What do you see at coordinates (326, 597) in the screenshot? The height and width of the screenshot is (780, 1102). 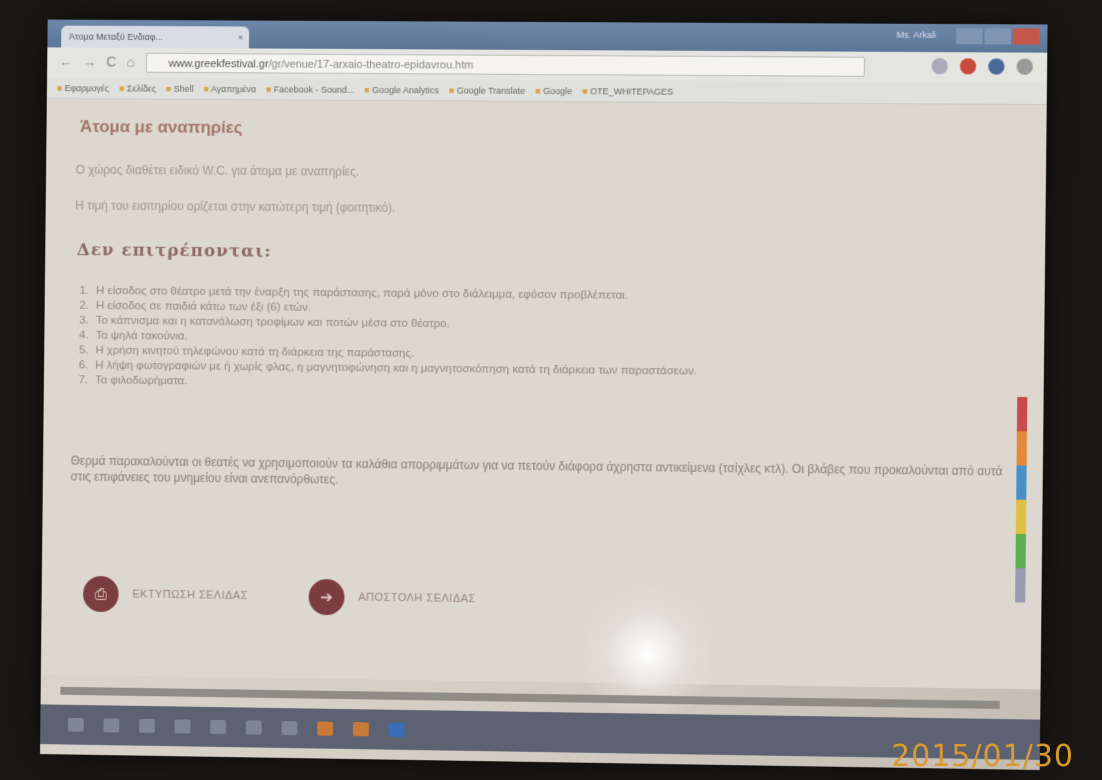 I see `send-icon: ➔` at bounding box center [326, 597].